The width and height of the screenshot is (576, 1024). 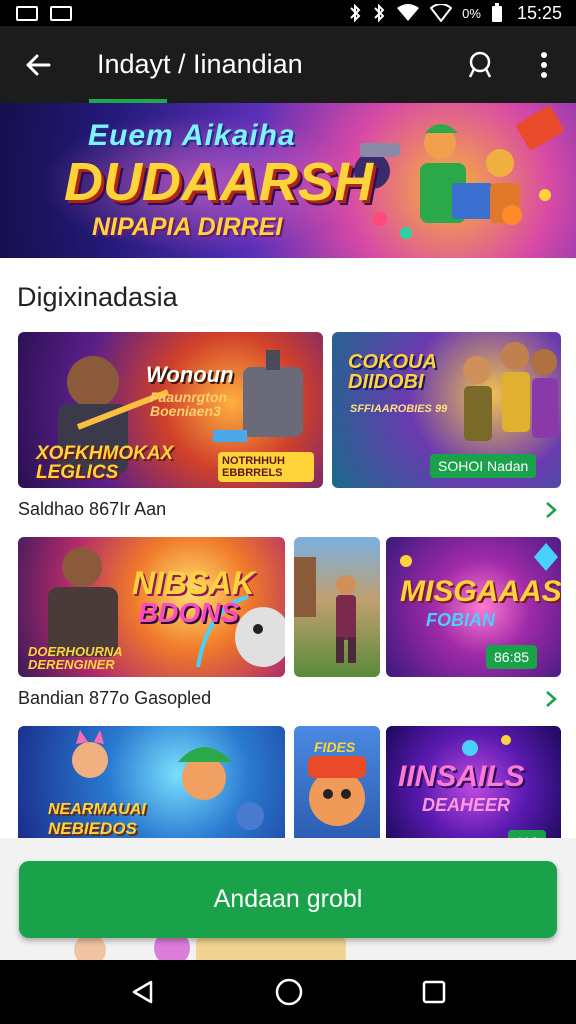 I want to click on nav-home-icon, so click(x=289, y=992).